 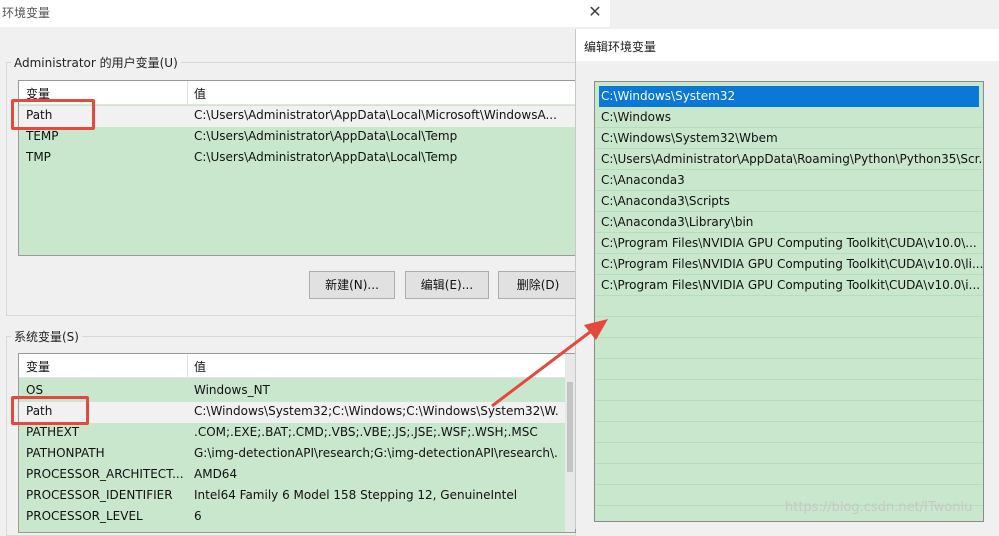 I want to click on arrow-shaft, so click(x=543, y=367).